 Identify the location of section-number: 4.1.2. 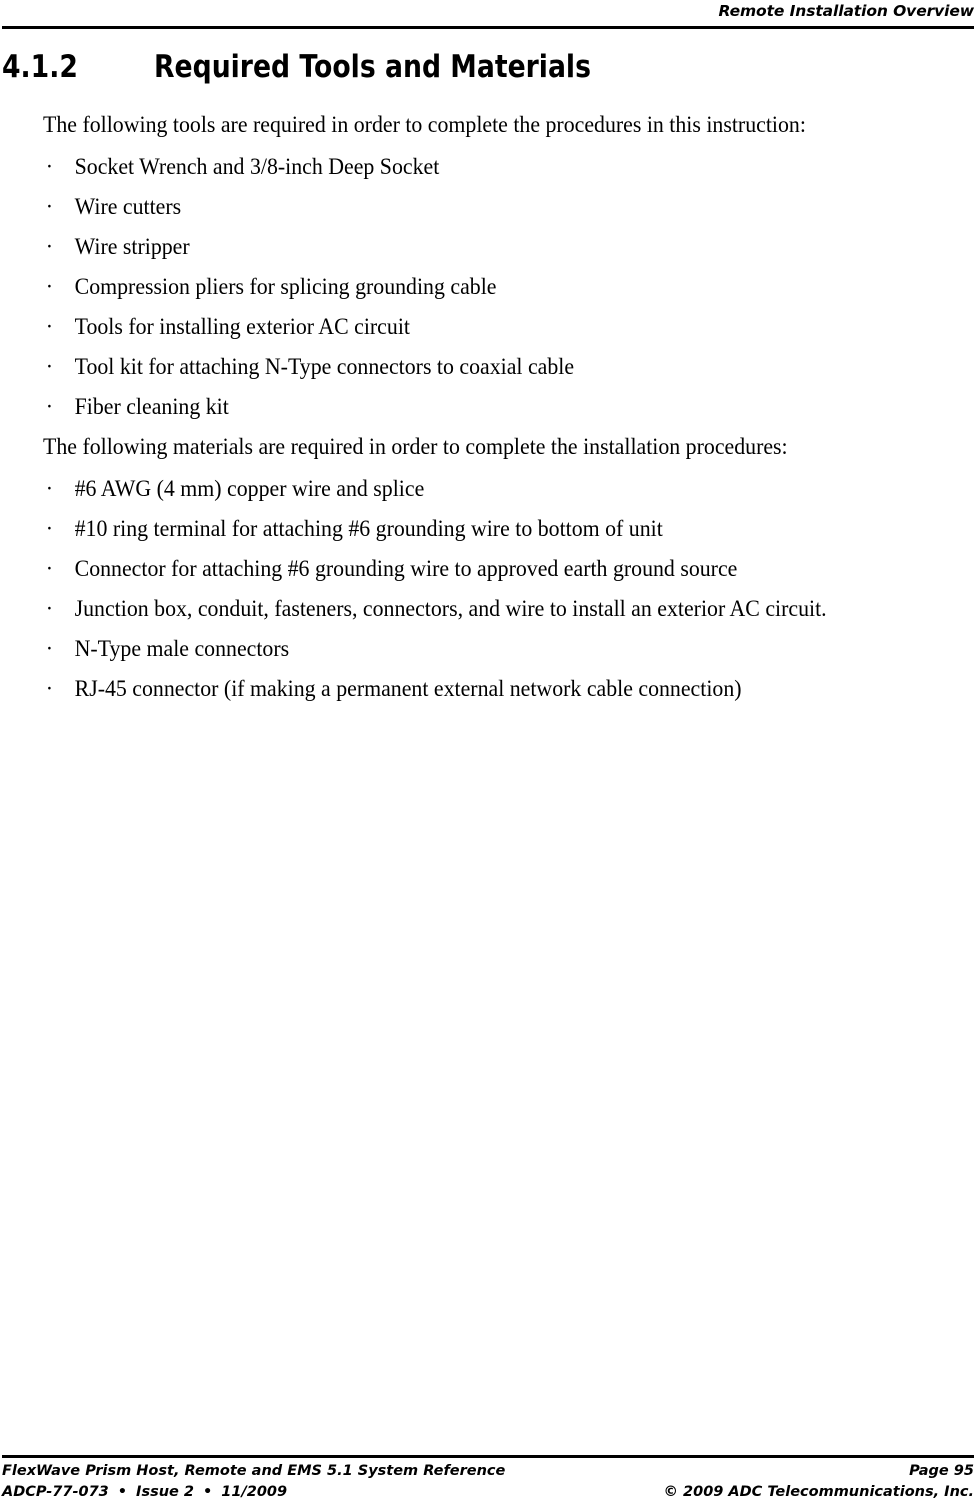
(40, 67).